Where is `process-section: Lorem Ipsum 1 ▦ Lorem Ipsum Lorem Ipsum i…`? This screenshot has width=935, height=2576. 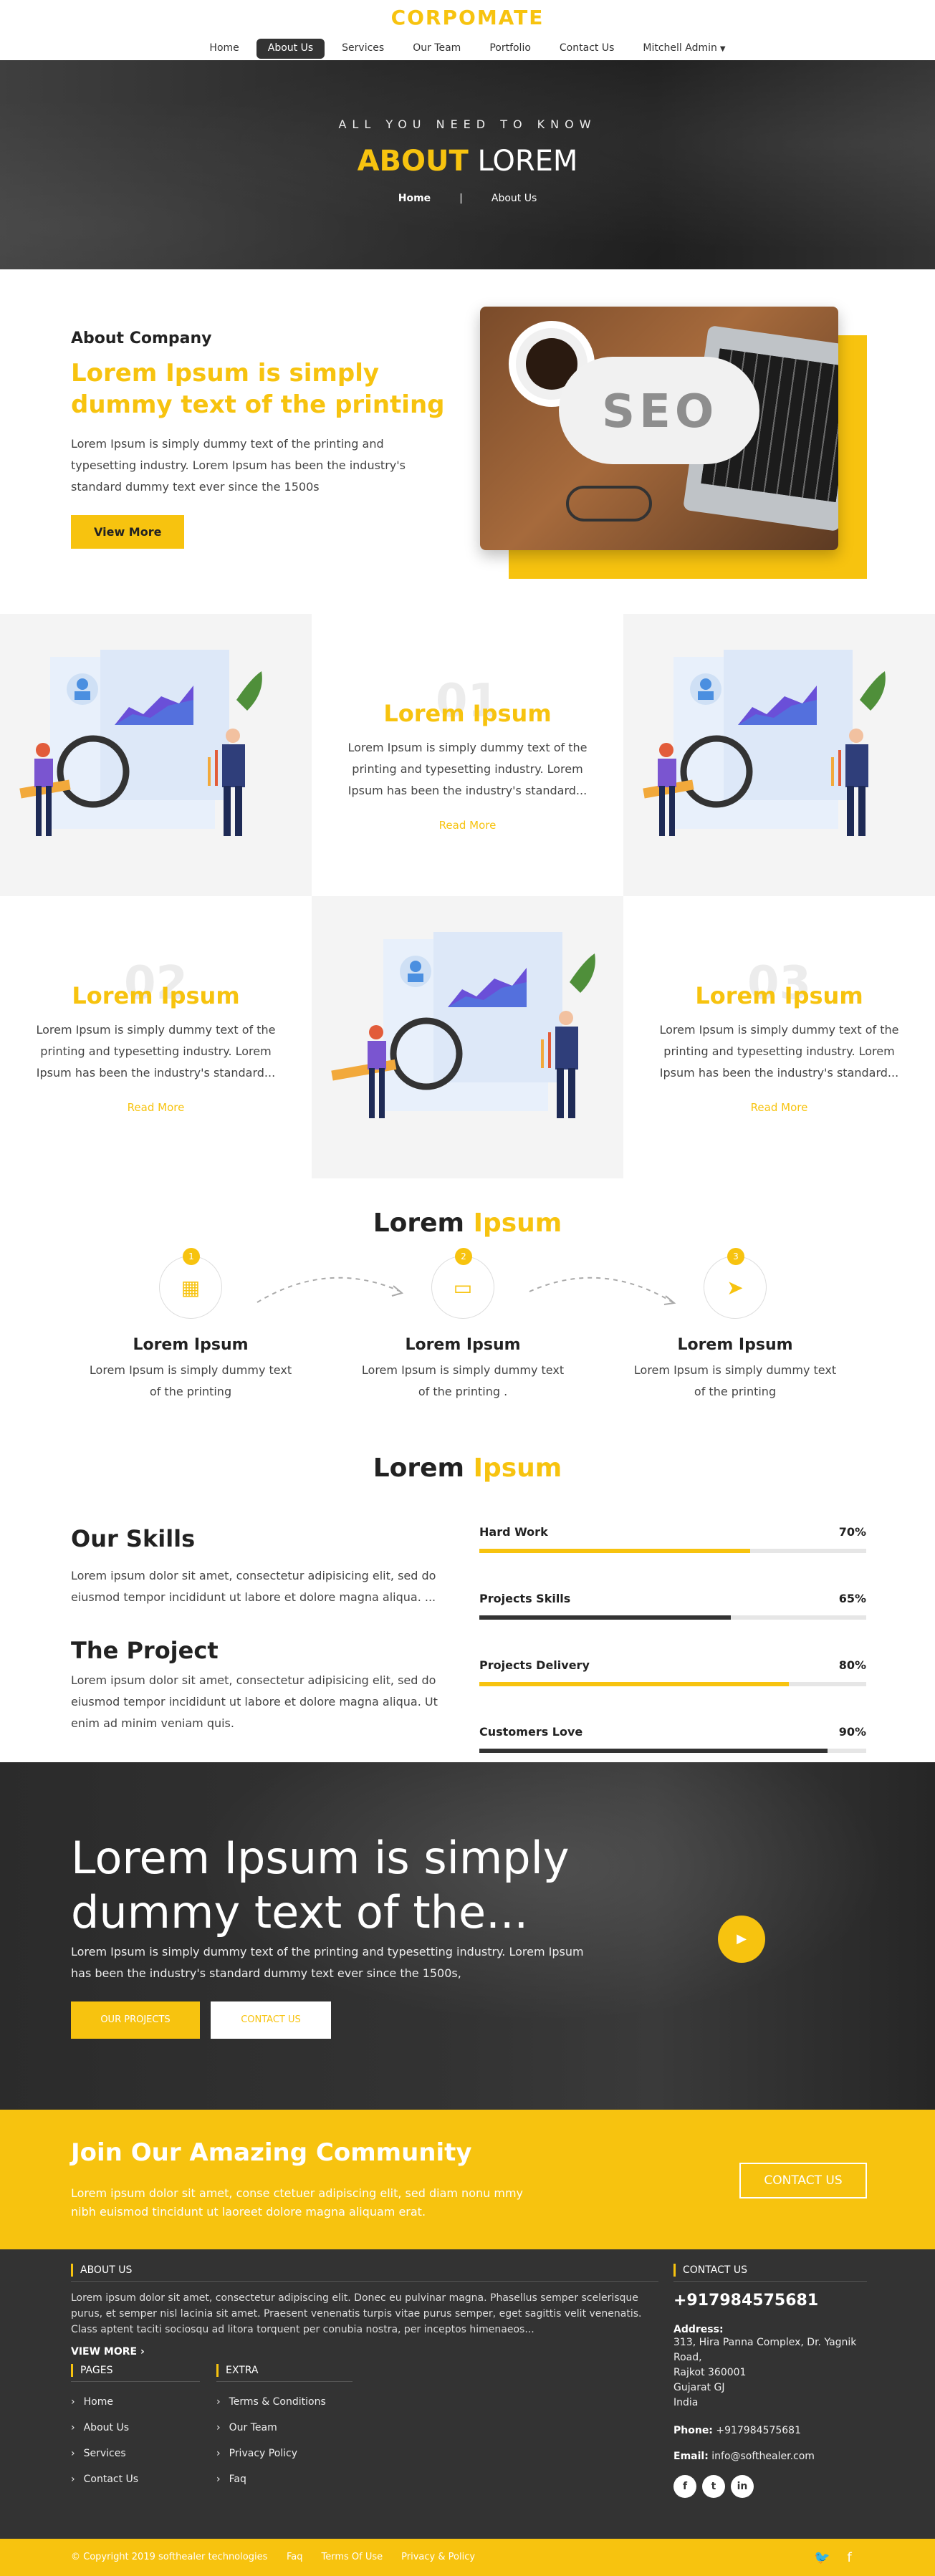
process-section: Lorem Ipsum 1 ▦ Lorem Ipsum Lorem Ipsum i… is located at coordinates (468, 1316).